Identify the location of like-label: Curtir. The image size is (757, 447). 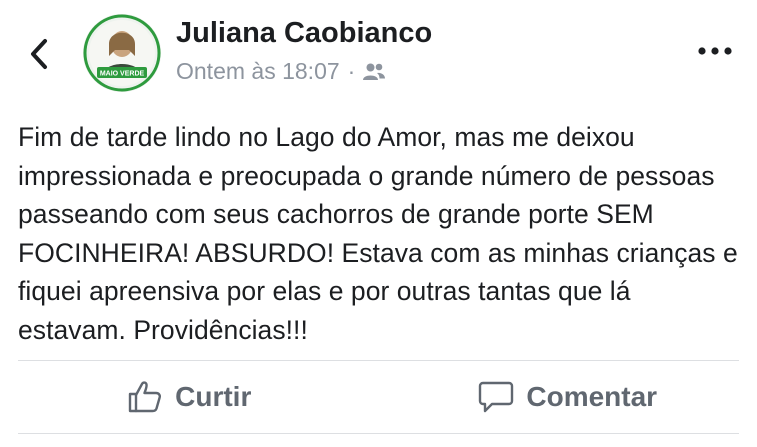
(213, 396).